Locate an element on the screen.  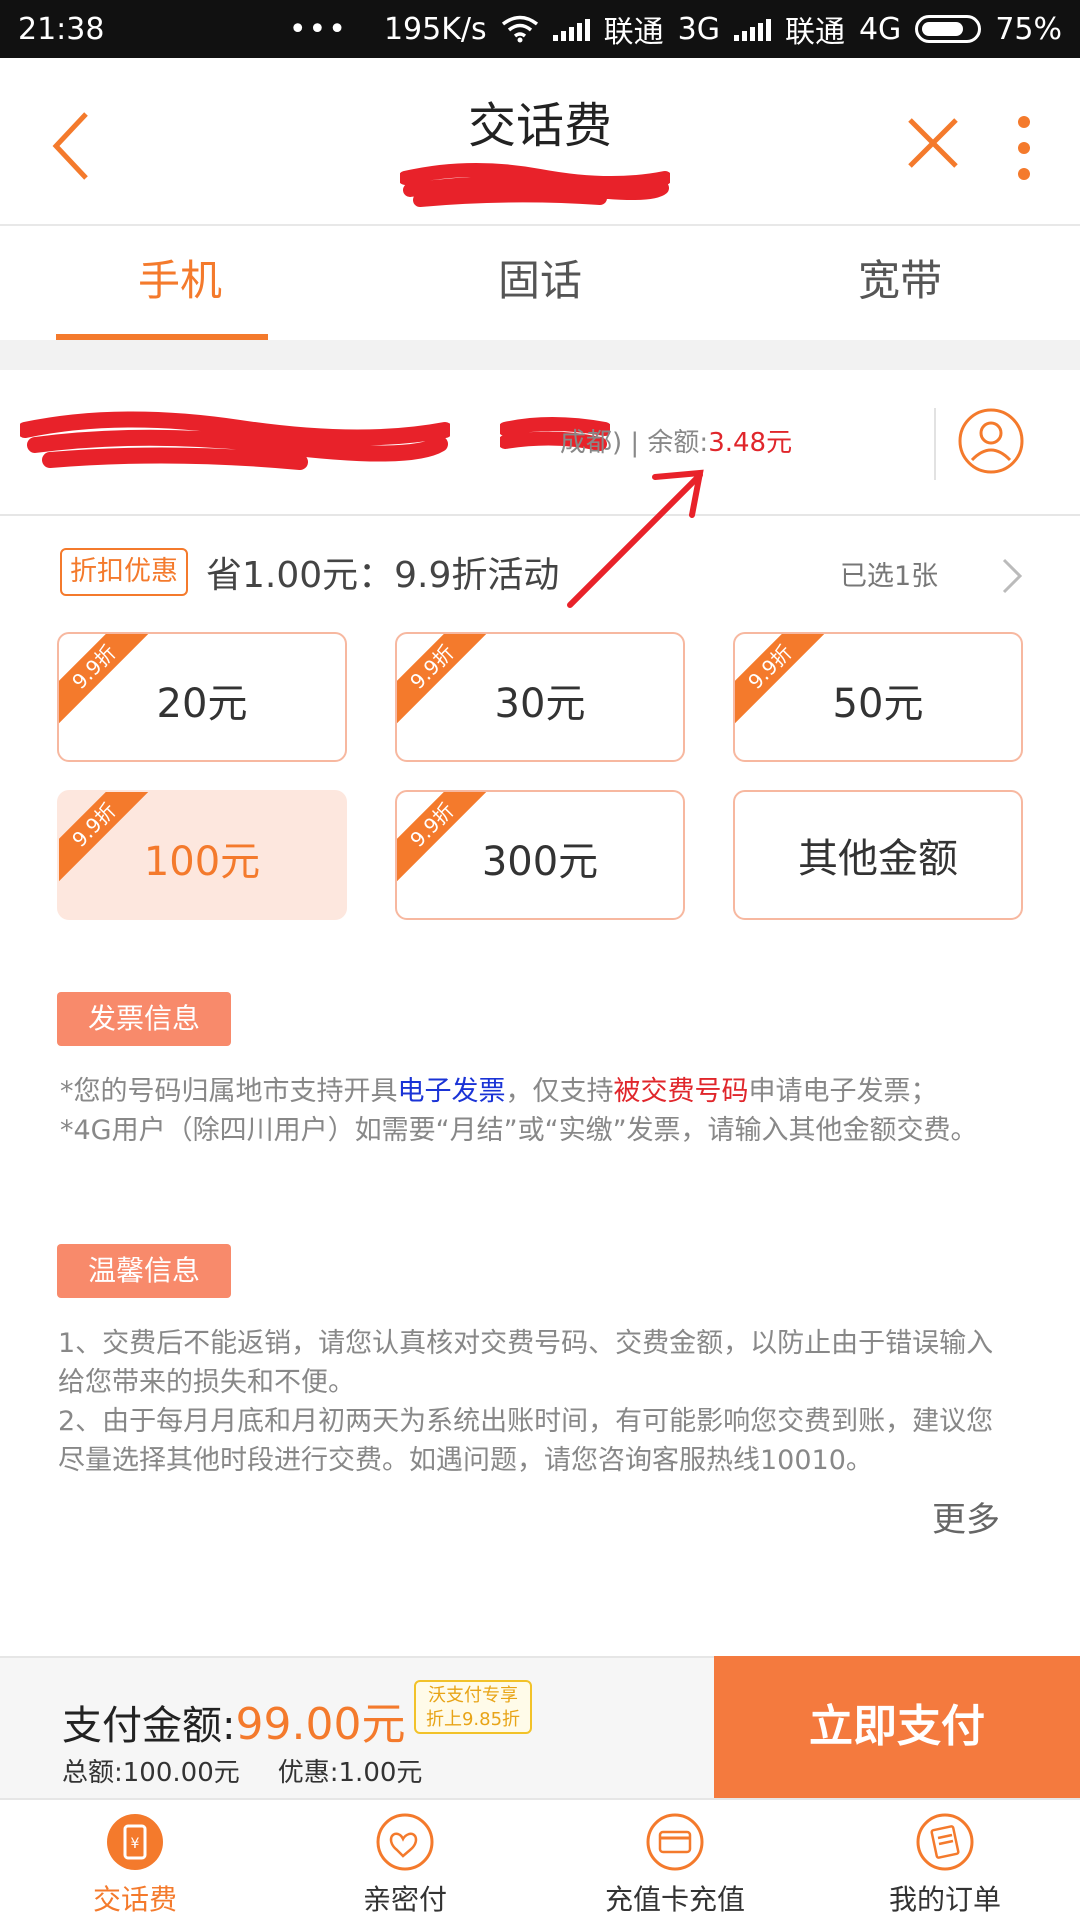
amount-label: 30元 is located at coordinates (540, 704).